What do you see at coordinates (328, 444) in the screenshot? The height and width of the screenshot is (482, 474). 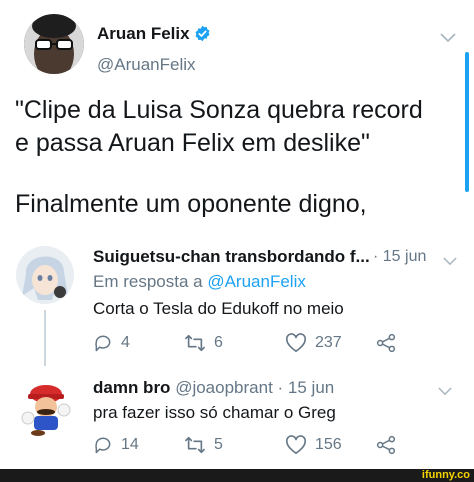 I see `like-count: 156` at bounding box center [328, 444].